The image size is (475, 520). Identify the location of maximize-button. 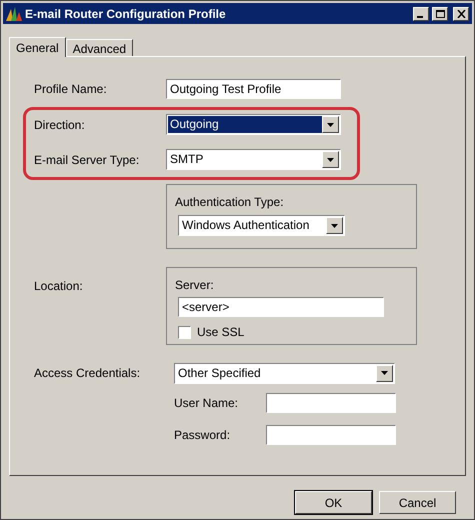
(440, 13).